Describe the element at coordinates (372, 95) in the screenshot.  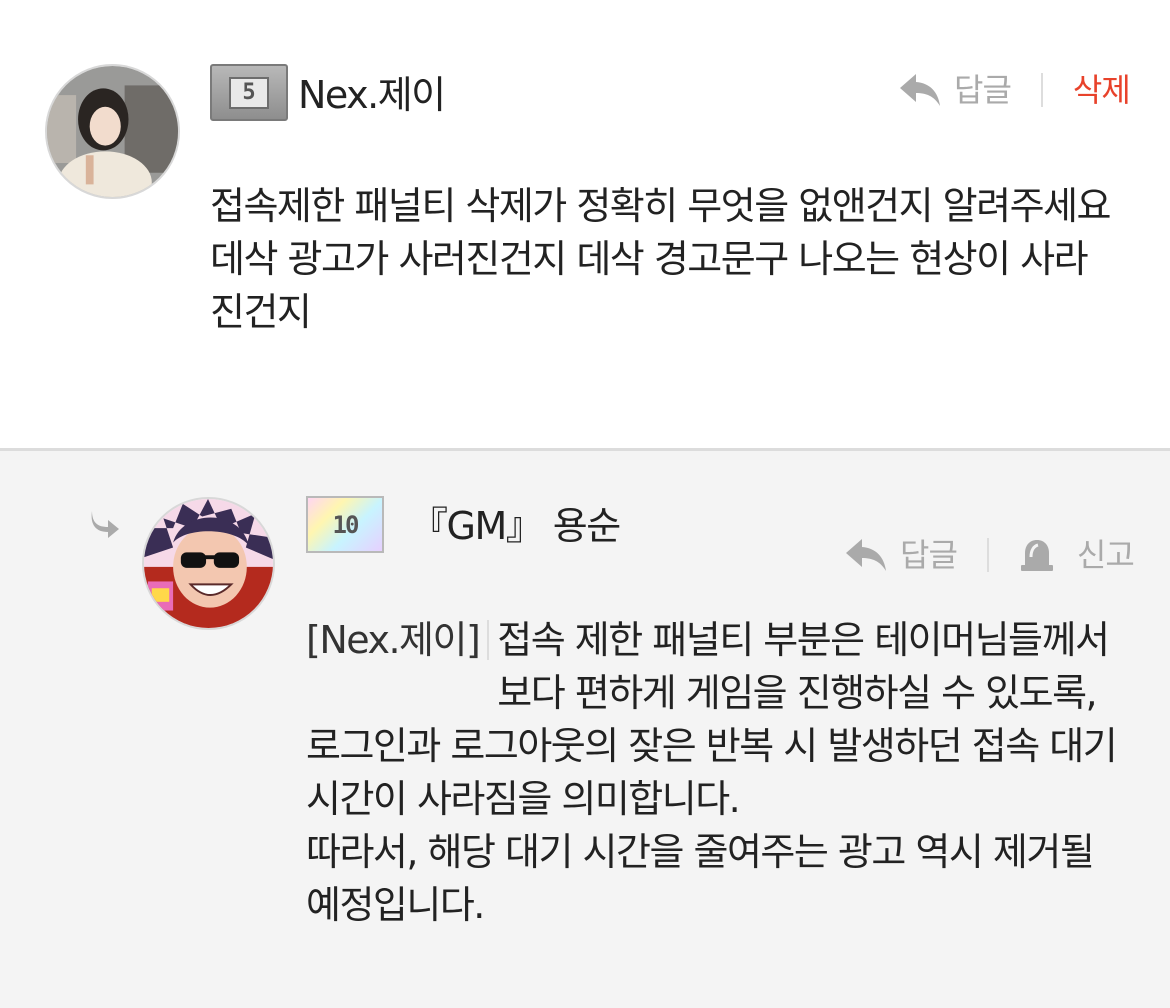
I see `nickname: Nex.제이` at that location.